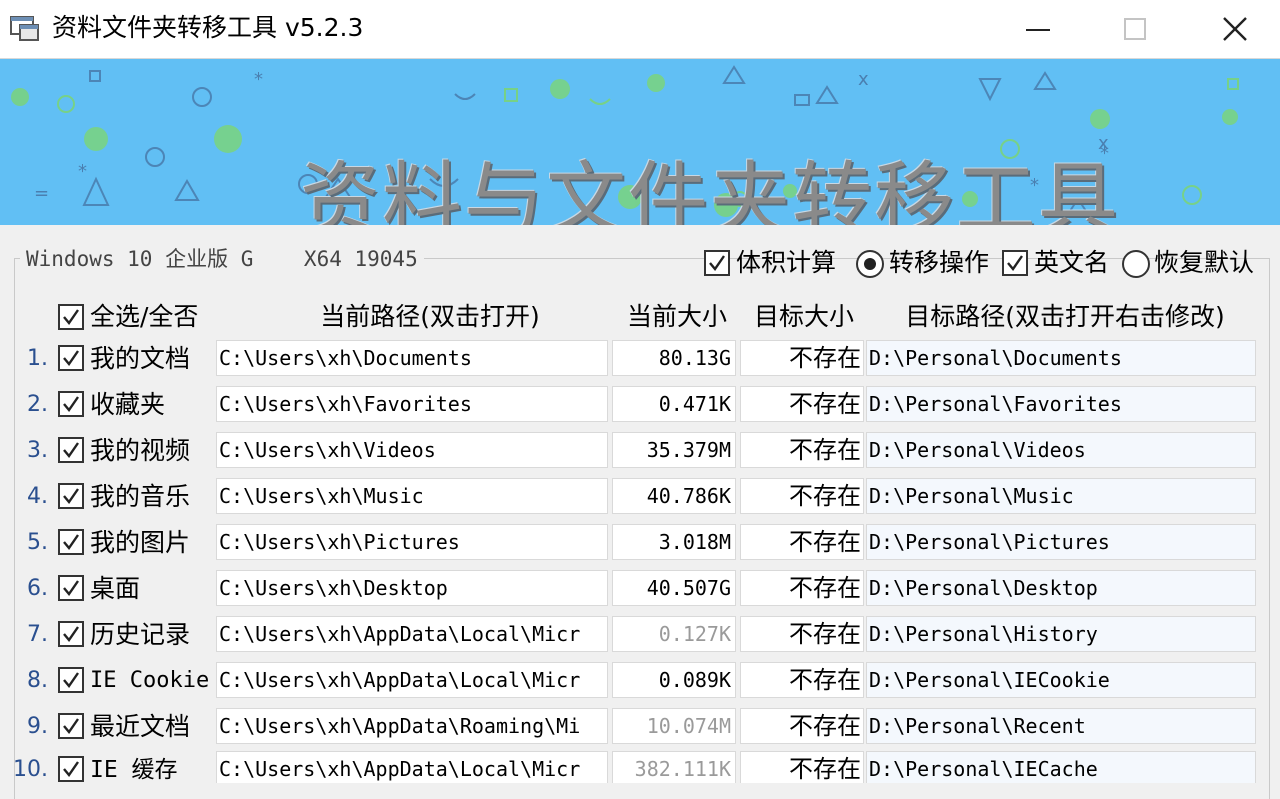  I want to click on row-label: IE 缓存, so click(134, 770).